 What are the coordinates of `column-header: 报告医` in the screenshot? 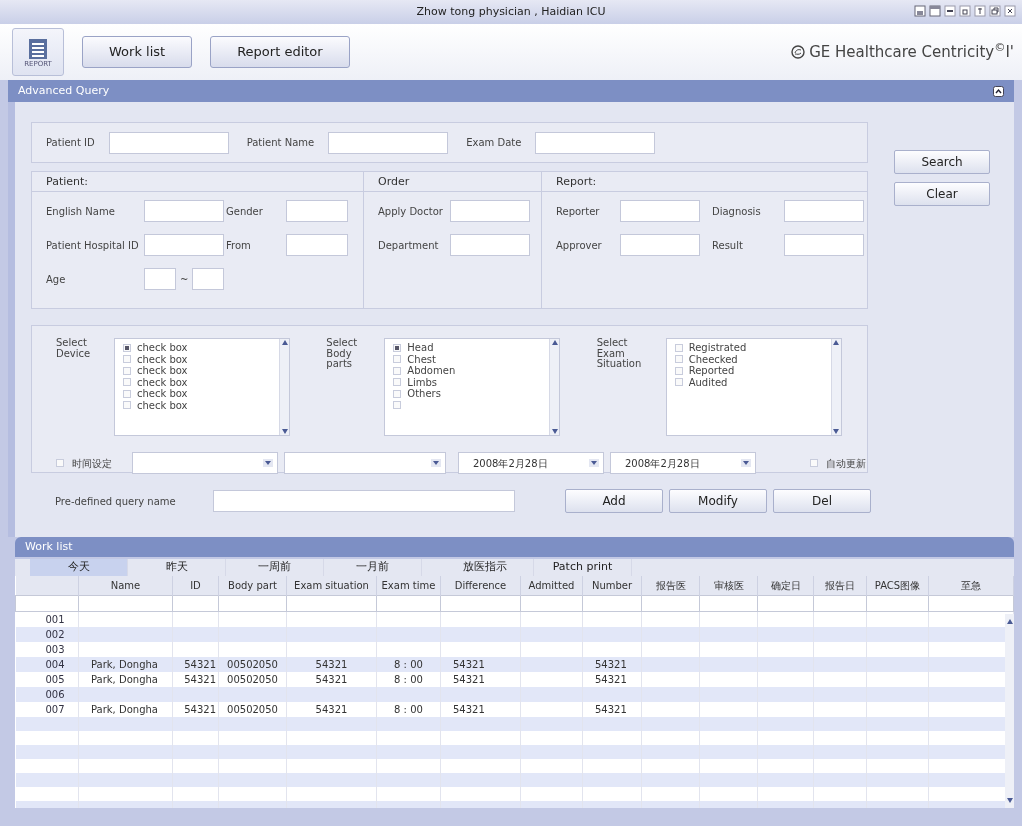 It's located at (670, 585).